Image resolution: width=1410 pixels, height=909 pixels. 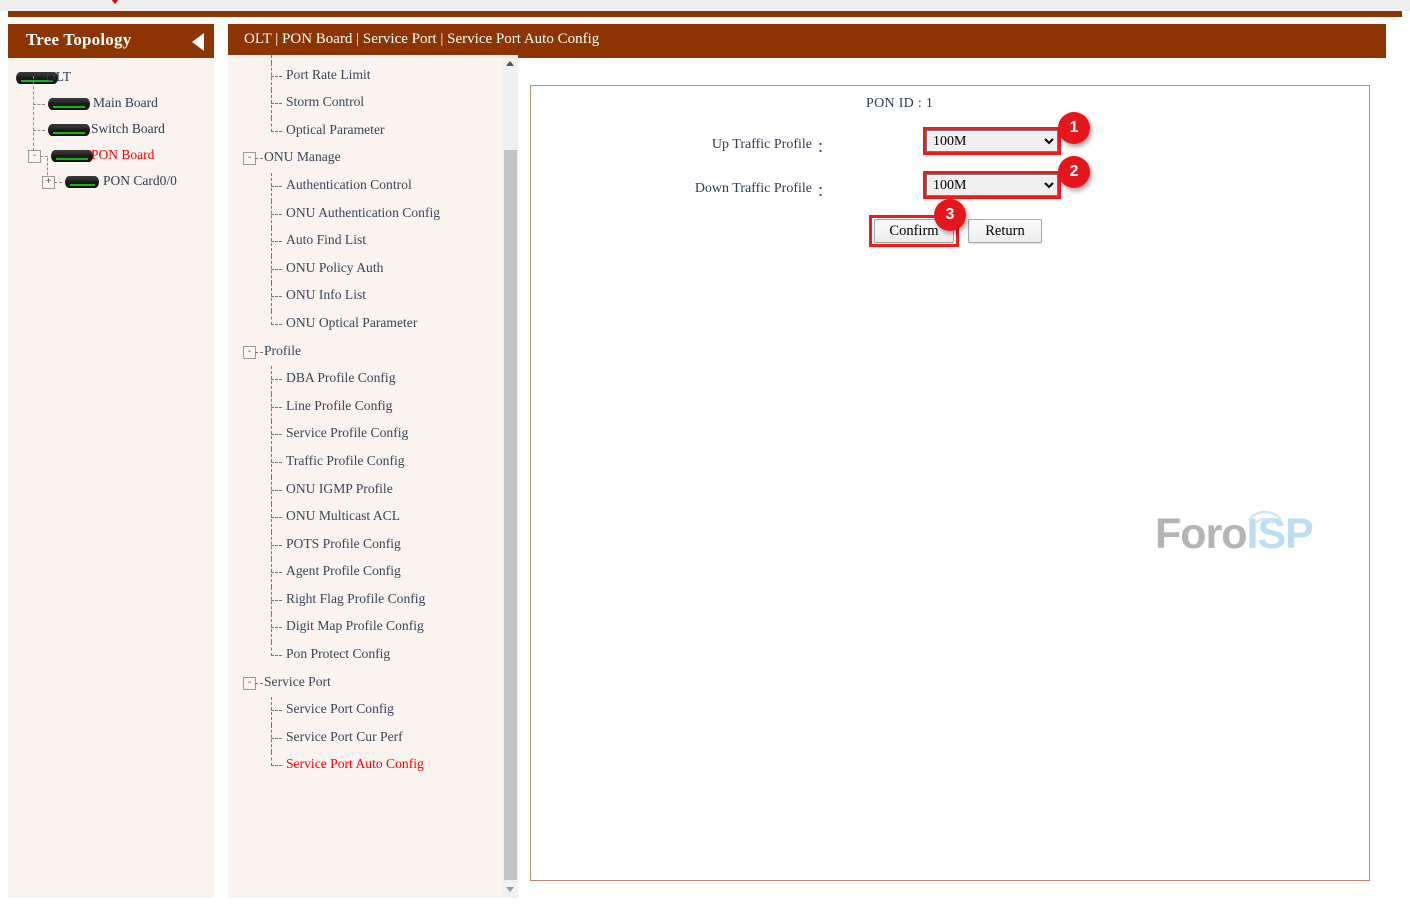 I want to click on menu-item-label: Traffic Profile Config, so click(x=345, y=460).